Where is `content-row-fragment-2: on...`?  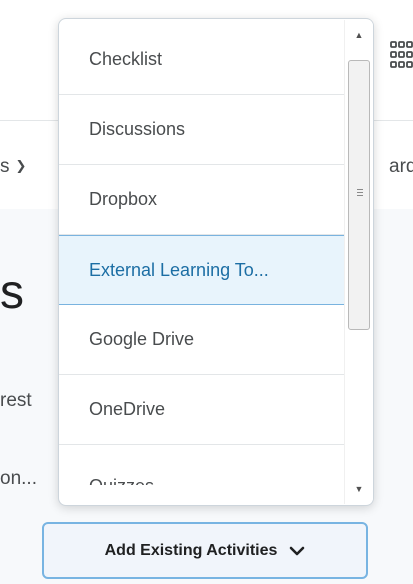 content-row-fragment-2: on... is located at coordinates (18, 478).